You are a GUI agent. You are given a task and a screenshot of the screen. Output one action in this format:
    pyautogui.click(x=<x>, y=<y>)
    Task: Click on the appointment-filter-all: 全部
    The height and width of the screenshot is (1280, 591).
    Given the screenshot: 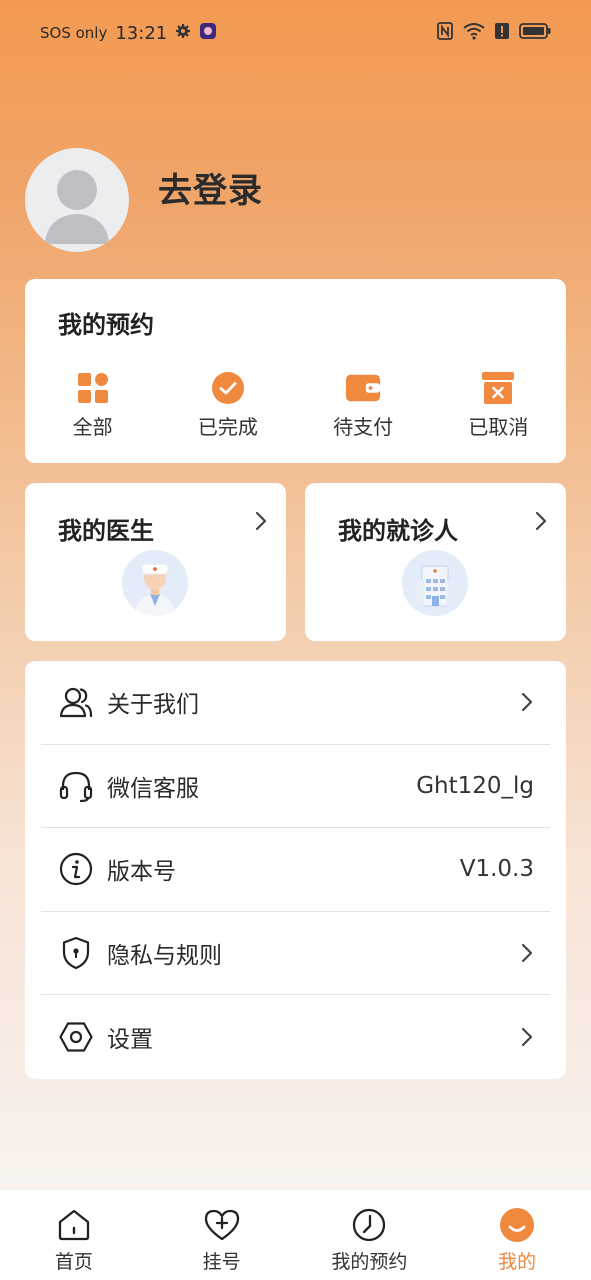 What is the action you would take?
    pyautogui.click(x=92, y=405)
    